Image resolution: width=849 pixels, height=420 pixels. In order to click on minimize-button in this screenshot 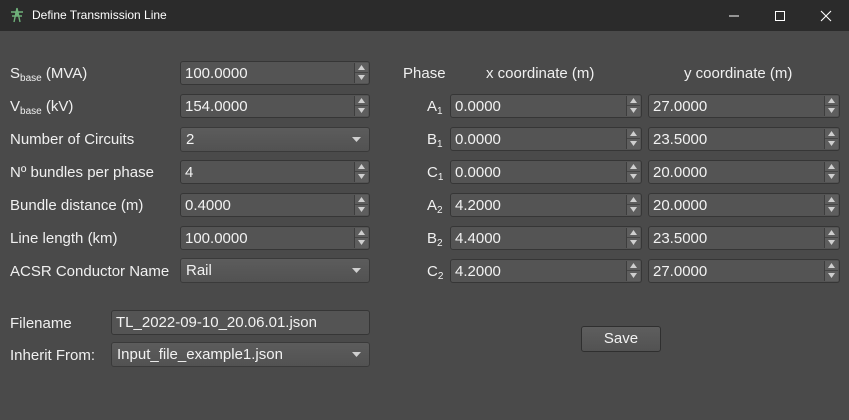, I will do `click(734, 15)`.